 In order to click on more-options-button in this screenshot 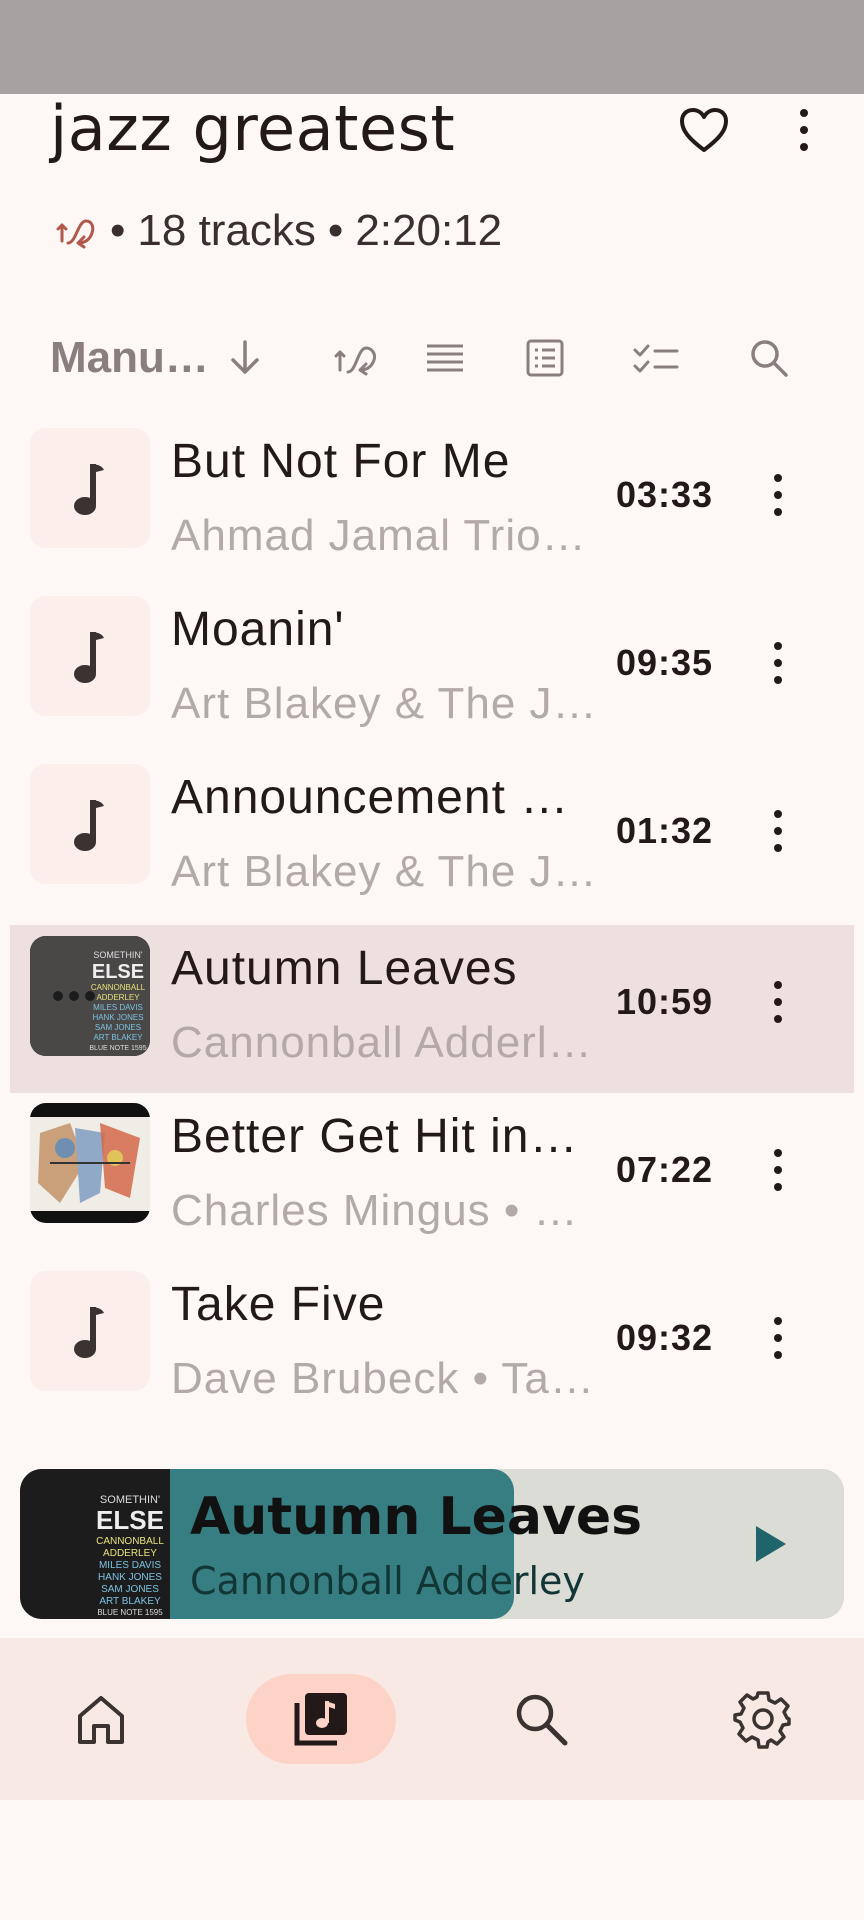, I will do `click(804, 130)`.